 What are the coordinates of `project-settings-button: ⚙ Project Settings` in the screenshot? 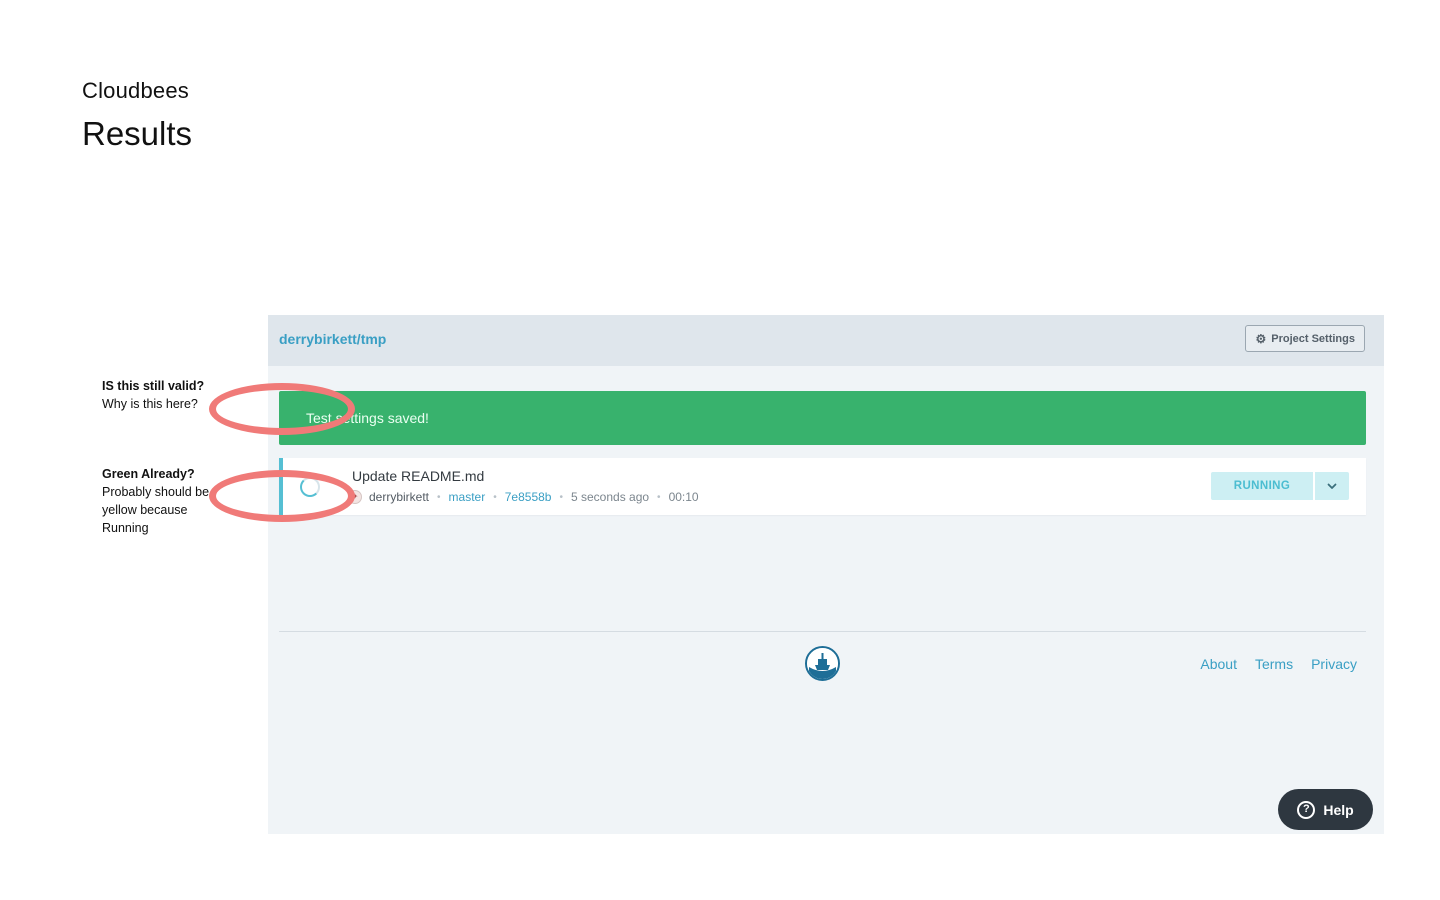 It's located at (1305, 338).